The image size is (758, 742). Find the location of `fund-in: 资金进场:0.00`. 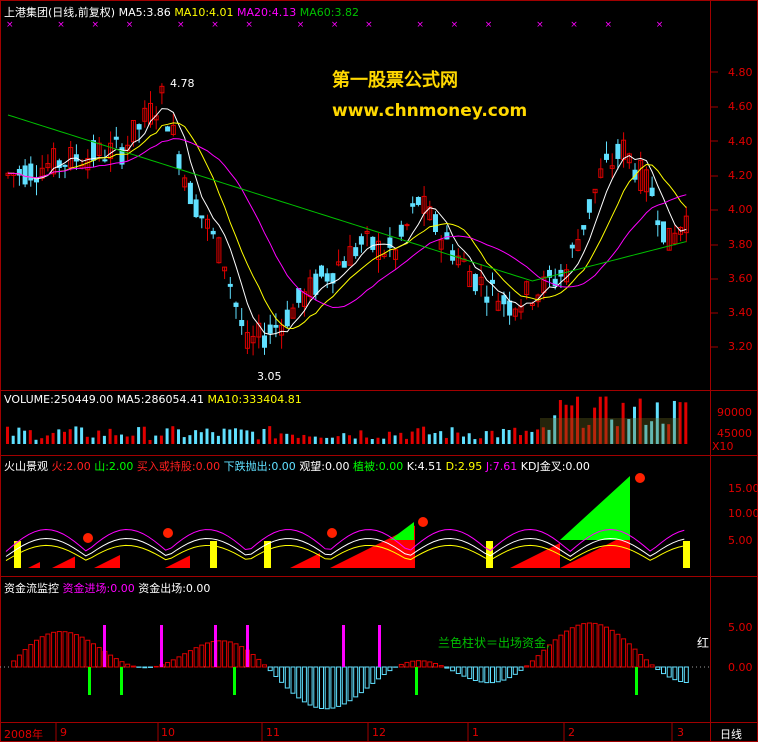

fund-in: 资金进场:0.00 is located at coordinates (98, 588).